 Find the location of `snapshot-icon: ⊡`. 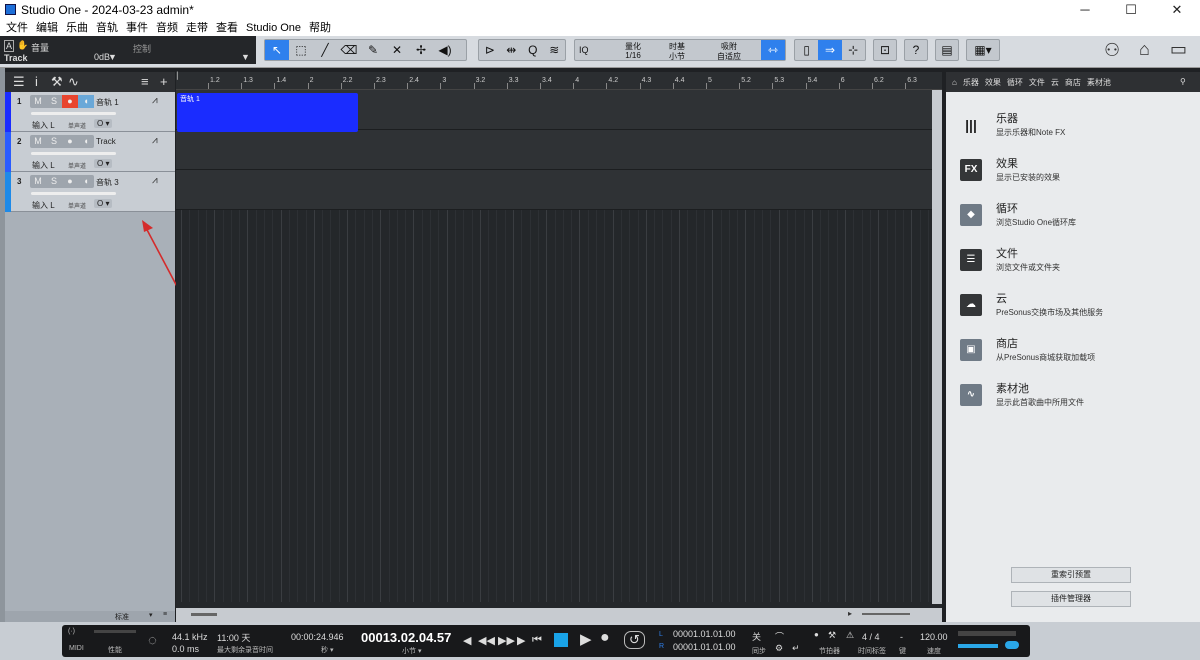

snapshot-icon: ⊡ is located at coordinates (885, 50).